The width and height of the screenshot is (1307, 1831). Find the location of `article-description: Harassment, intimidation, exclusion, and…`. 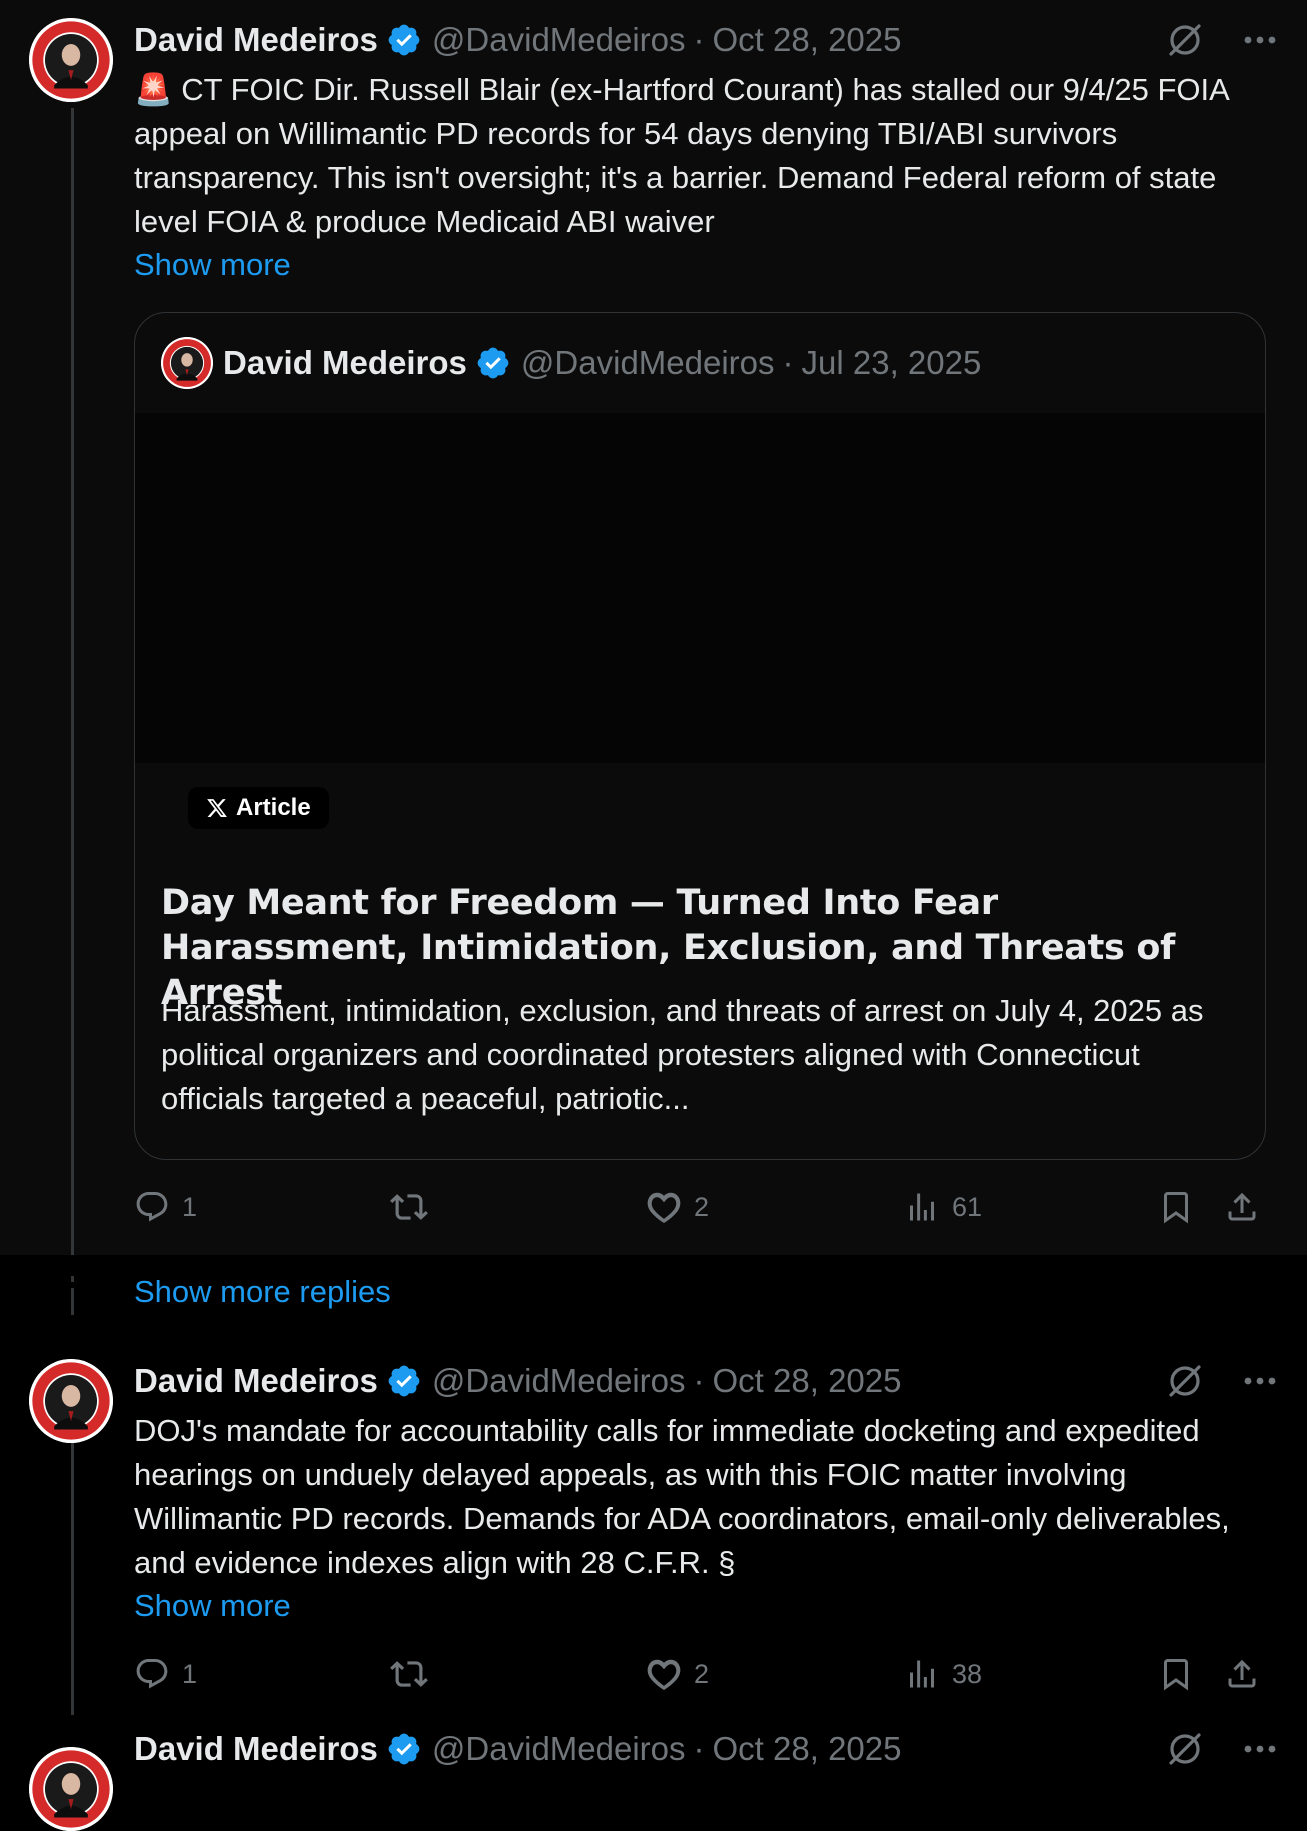

article-description: Harassment, intimidation, exclusion, and… is located at coordinates (682, 1054).